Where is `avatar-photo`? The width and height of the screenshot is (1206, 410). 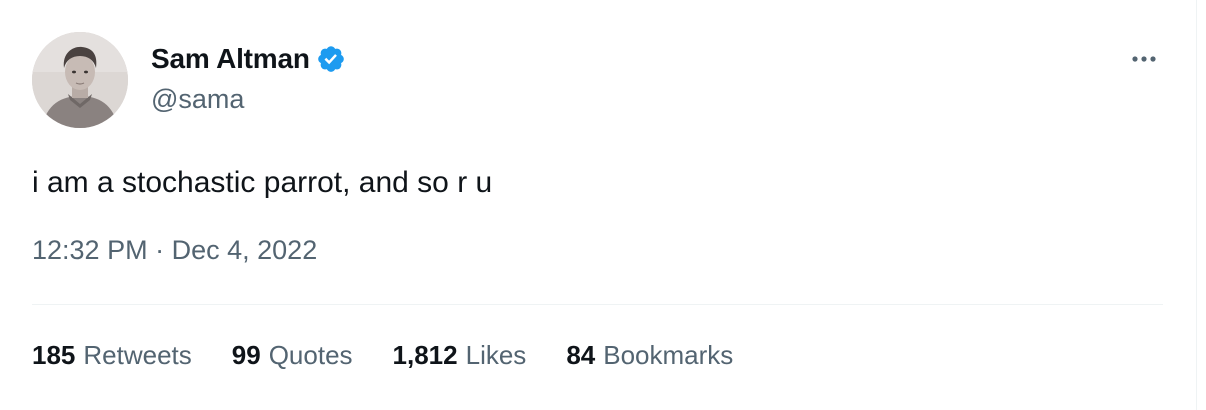 avatar-photo is located at coordinates (80, 80).